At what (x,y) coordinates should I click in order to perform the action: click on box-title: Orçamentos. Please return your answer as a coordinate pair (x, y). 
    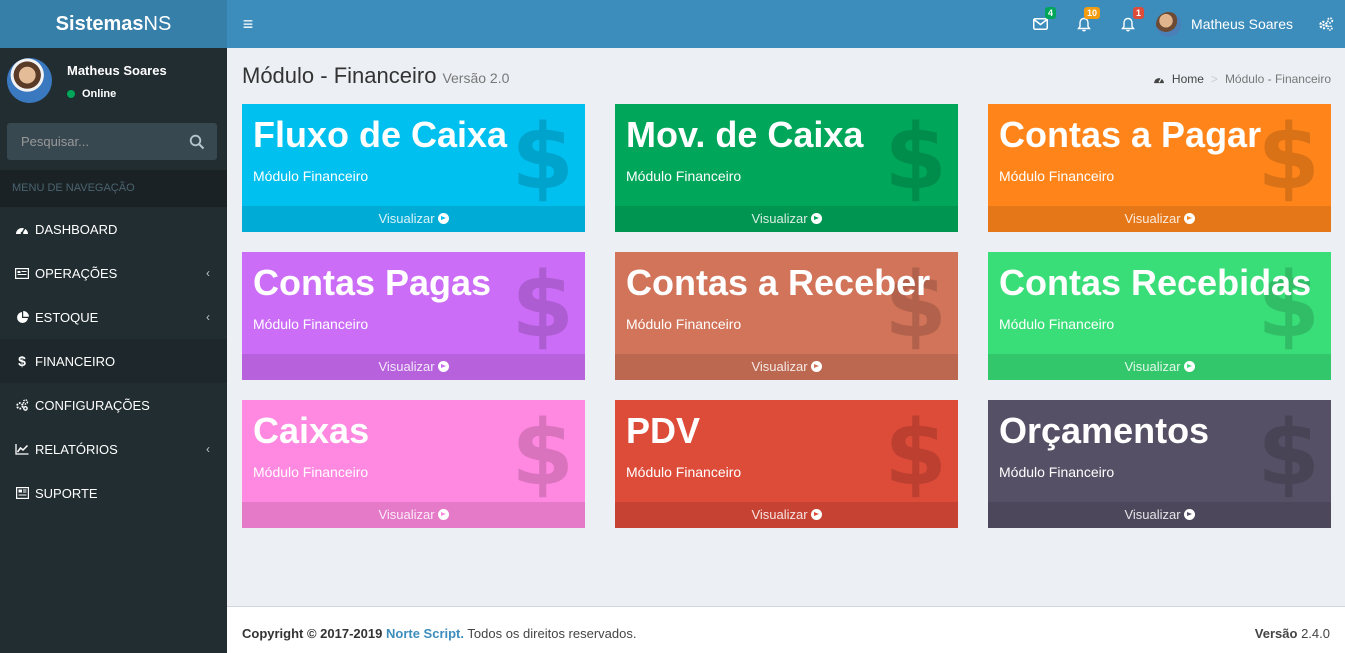
    Looking at the image, I should click on (1104, 430).